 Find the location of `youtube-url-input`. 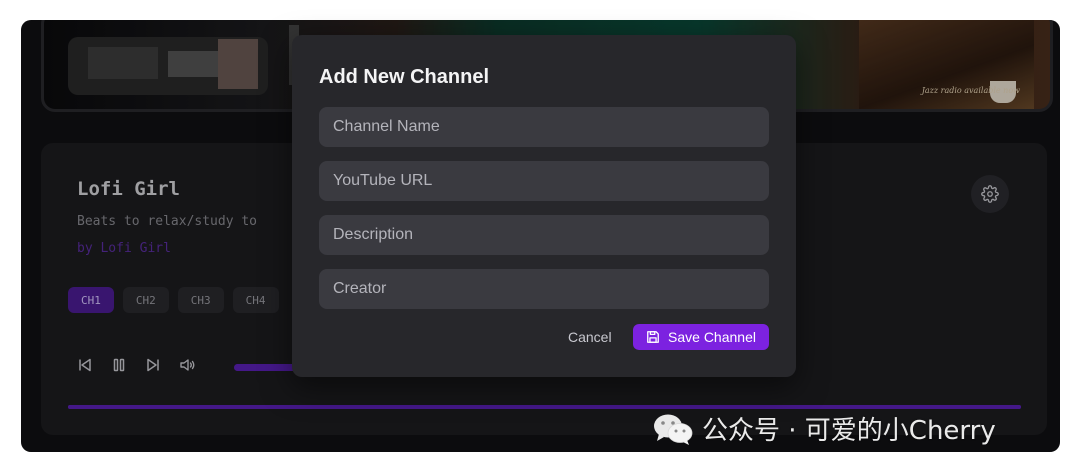

youtube-url-input is located at coordinates (544, 181).